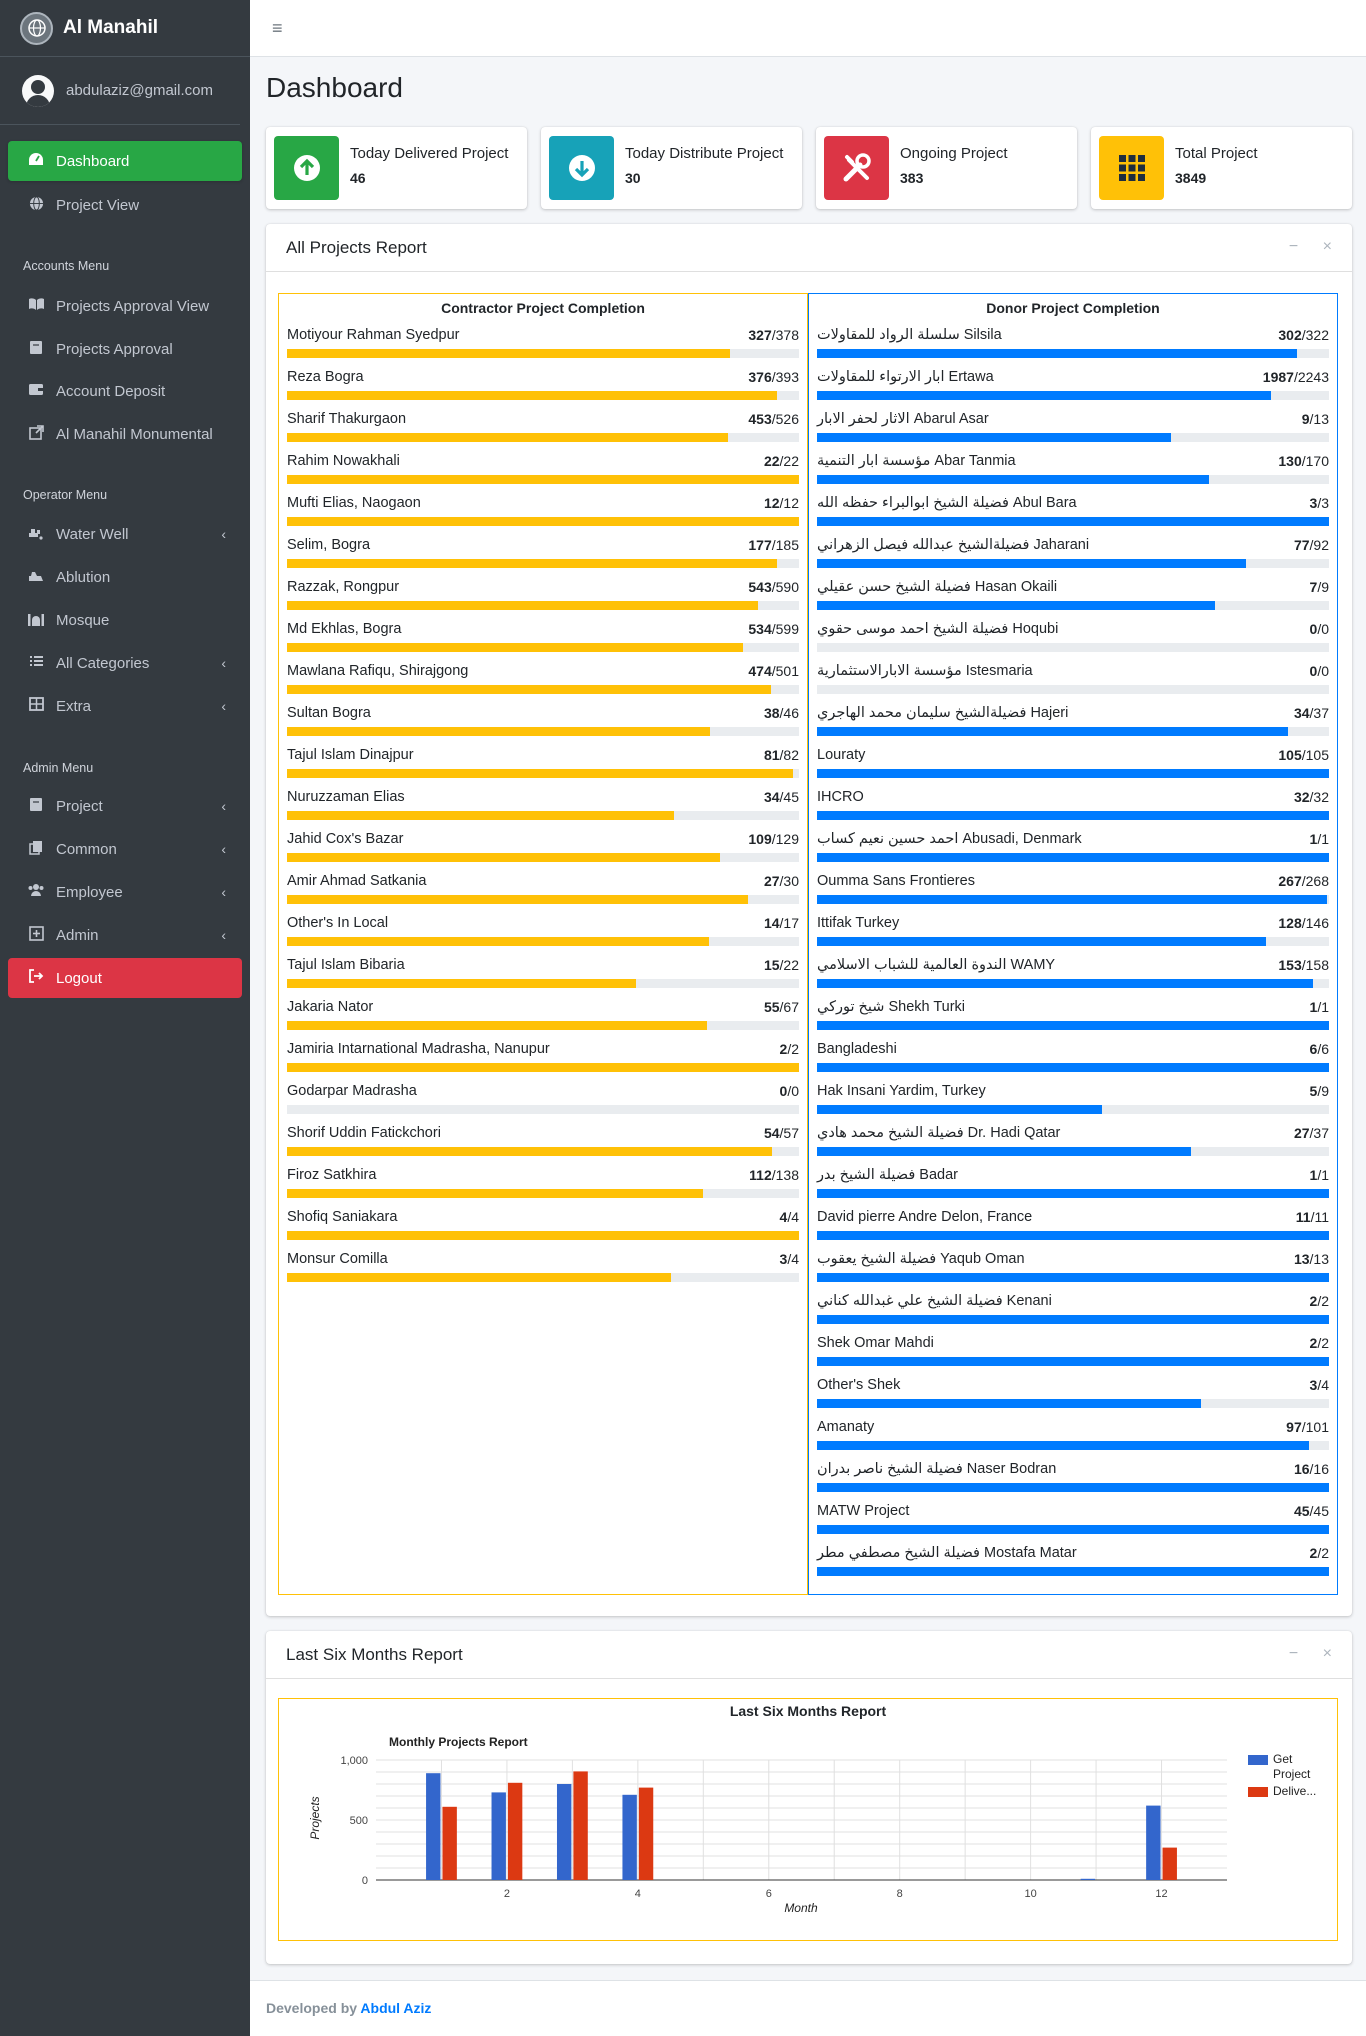 This screenshot has width=1366, height=2036. What do you see at coordinates (1221, 168) in the screenshot?
I see `info-box-total: Total Project 3849` at bounding box center [1221, 168].